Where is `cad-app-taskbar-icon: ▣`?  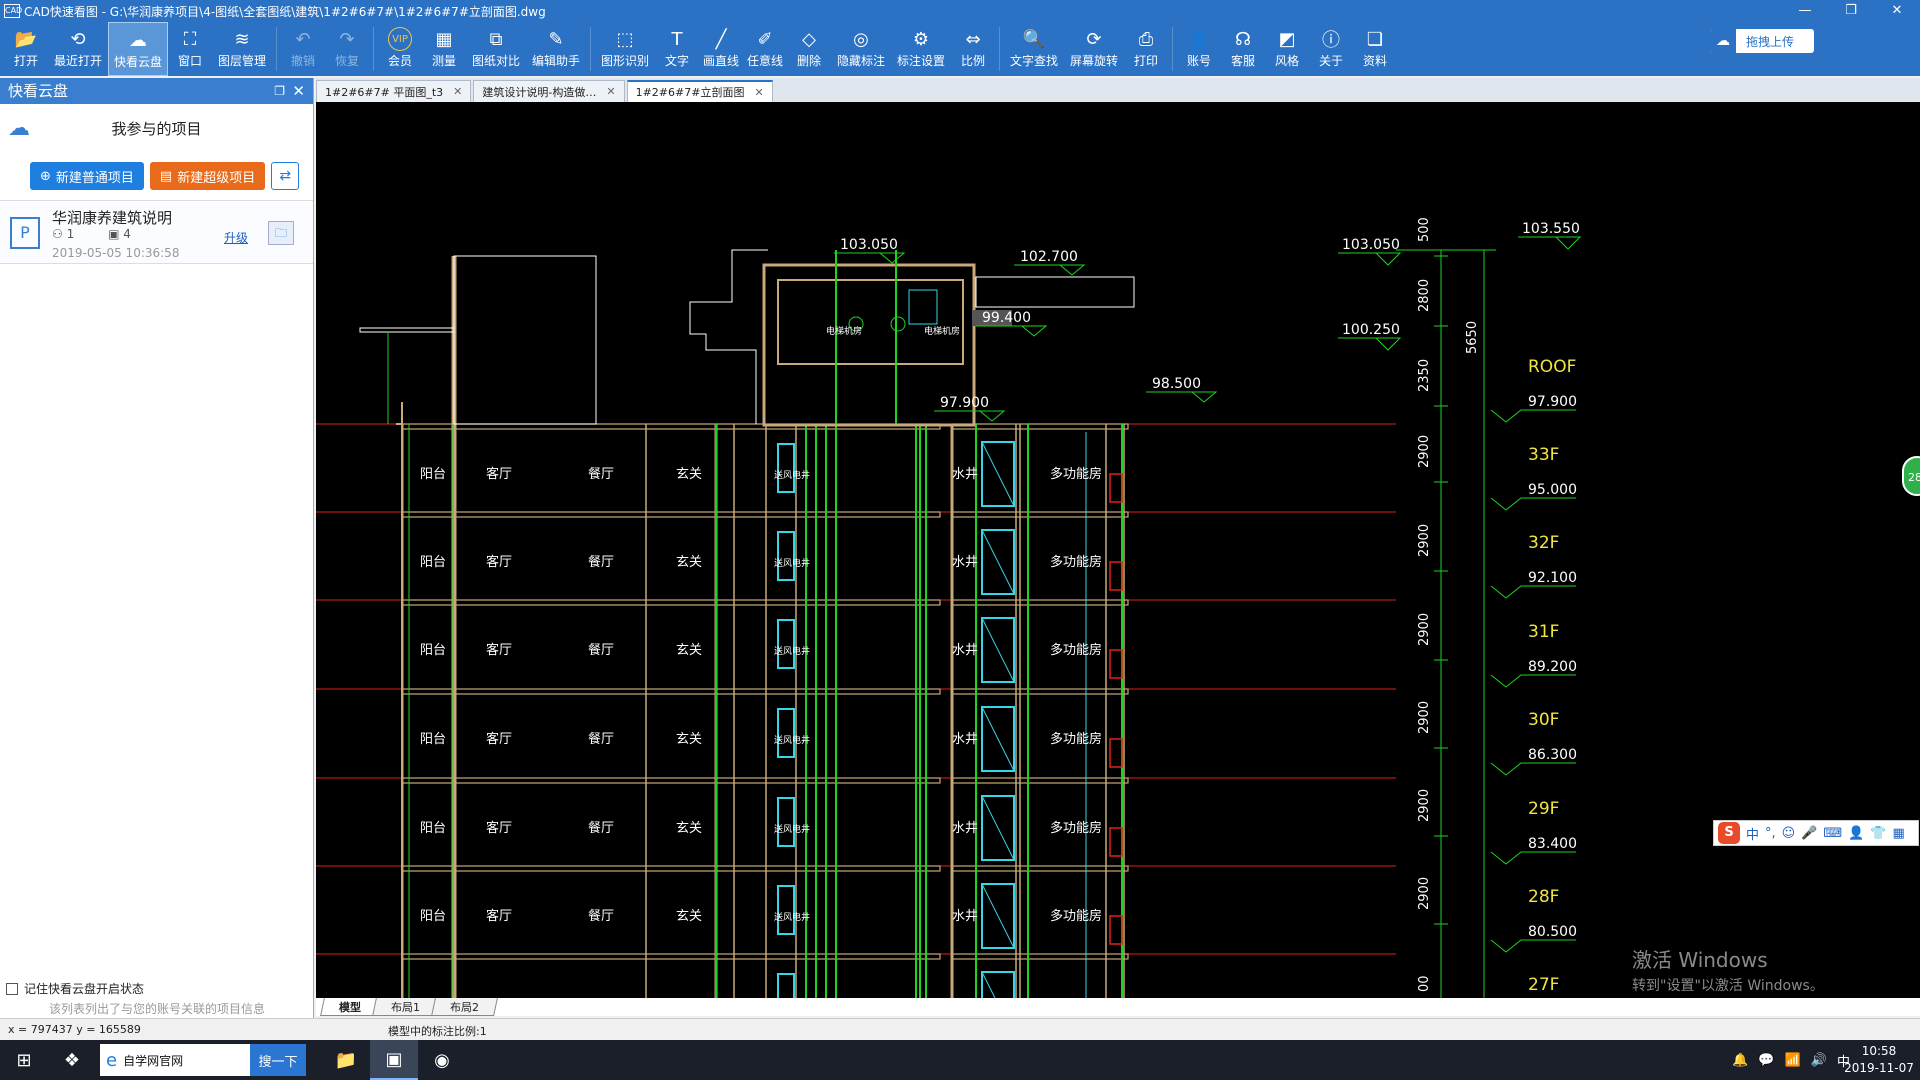
cad-app-taskbar-icon: ▣ is located at coordinates (394, 1060).